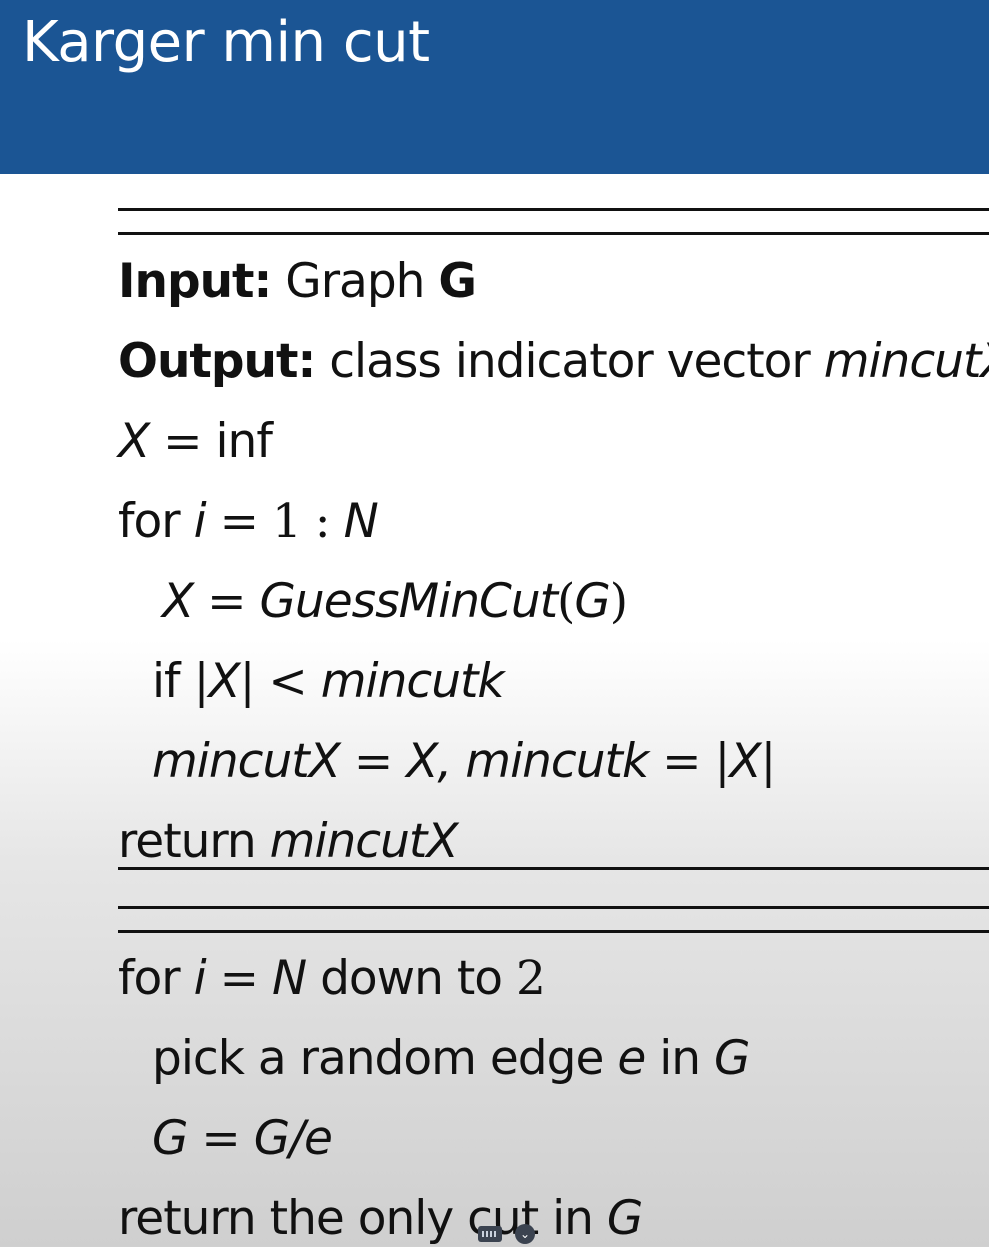 The height and width of the screenshot is (1247, 989). I want to click on assign-abs-close: |, so click(768, 761).